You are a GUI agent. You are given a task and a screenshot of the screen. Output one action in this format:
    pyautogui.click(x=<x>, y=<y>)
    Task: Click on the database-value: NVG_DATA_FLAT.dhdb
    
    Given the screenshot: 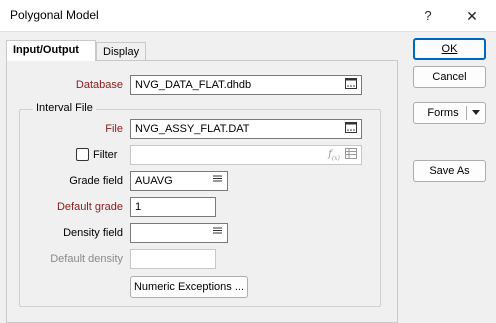 What is the action you would take?
    pyautogui.click(x=193, y=85)
    